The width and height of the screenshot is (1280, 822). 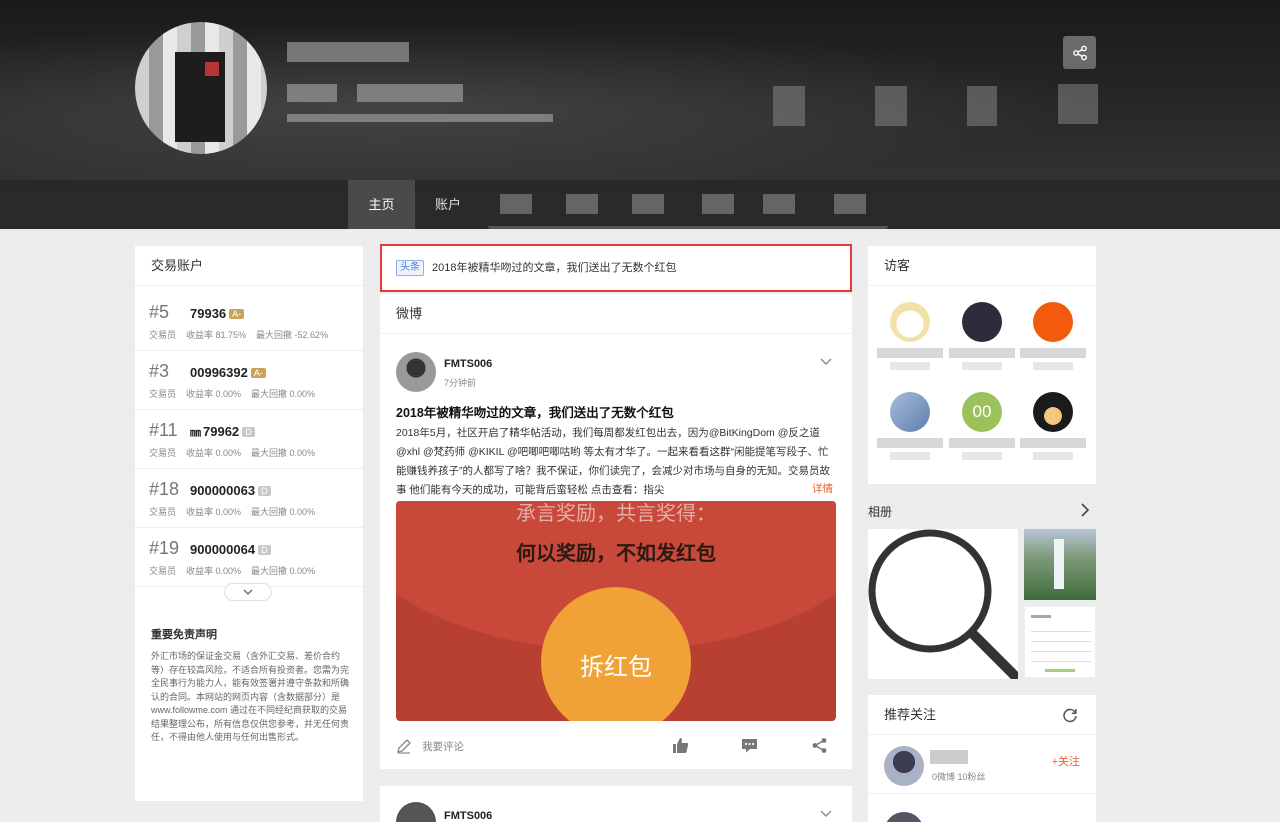 What do you see at coordinates (943, 604) in the screenshot?
I see `album-thumb-search` at bounding box center [943, 604].